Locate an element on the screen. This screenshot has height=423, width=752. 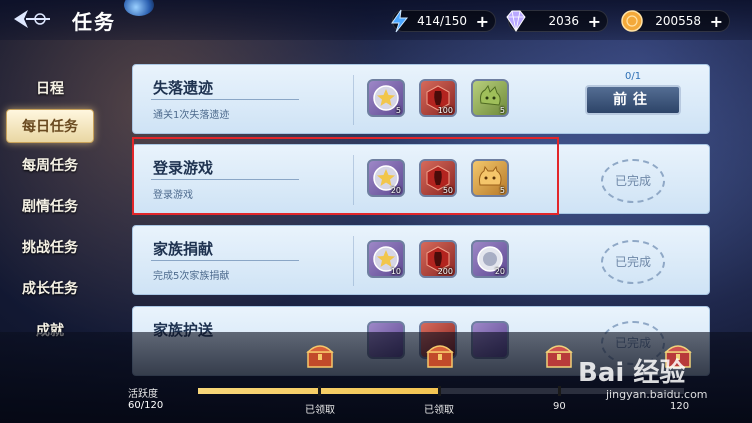
activity-label: 活跃度 is located at coordinates (143, 394).